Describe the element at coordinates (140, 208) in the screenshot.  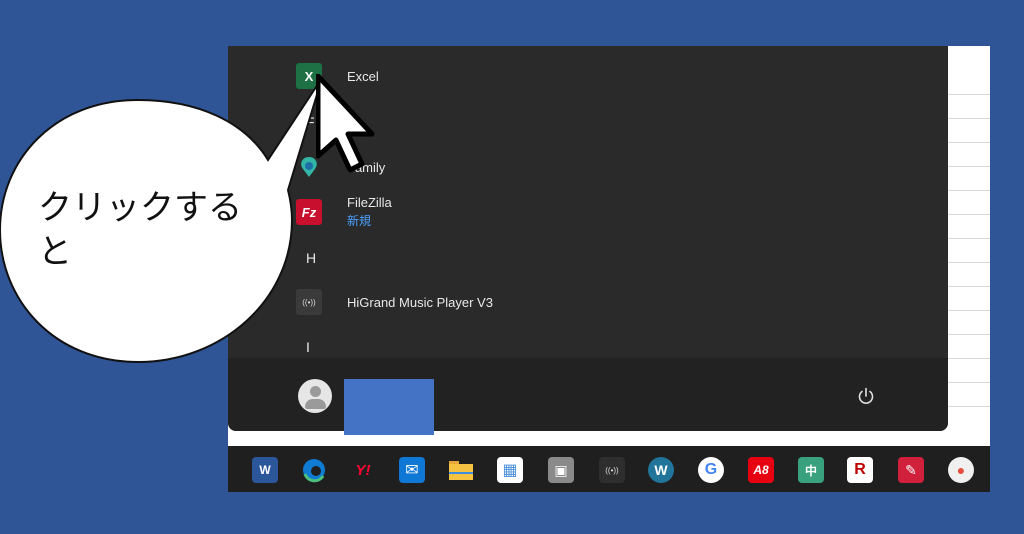
I see `callout-line-1: クリックする` at that location.